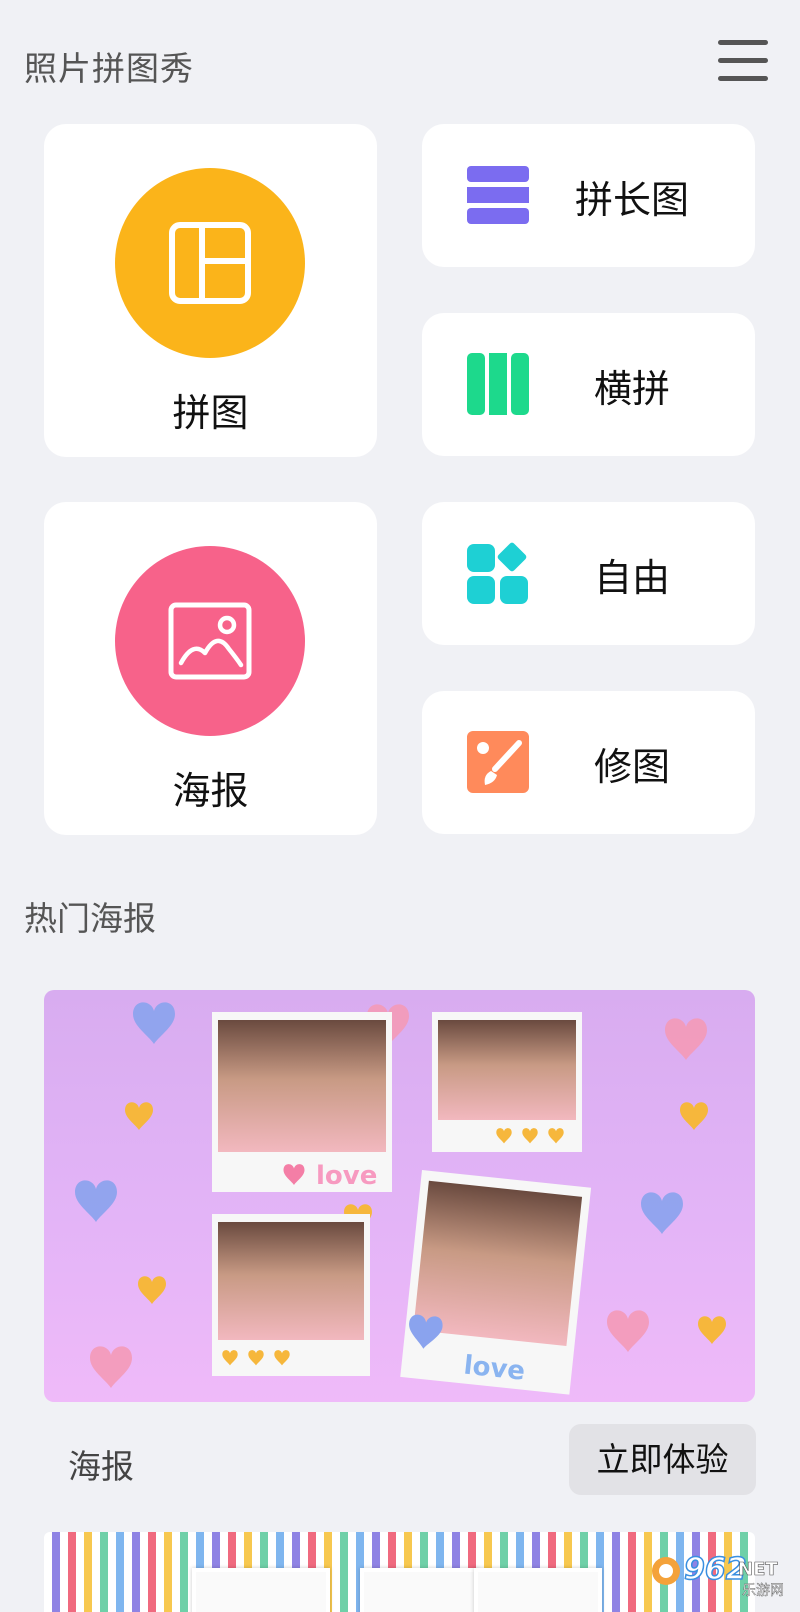 Image resolution: width=800 pixels, height=1612 pixels. Describe the element at coordinates (90, 918) in the screenshot. I see `section-title-hot-posters: 热门海报` at that location.